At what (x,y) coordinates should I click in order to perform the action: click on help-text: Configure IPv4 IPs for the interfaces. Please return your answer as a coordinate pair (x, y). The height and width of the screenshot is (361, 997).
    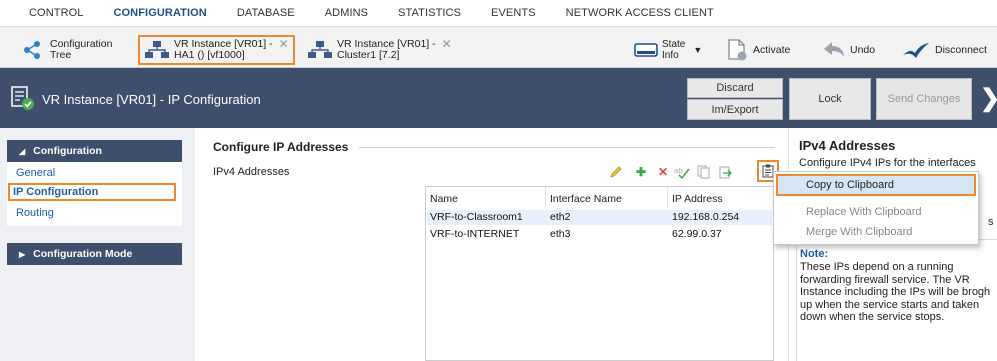
    Looking at the image, I should click on (887, 163).